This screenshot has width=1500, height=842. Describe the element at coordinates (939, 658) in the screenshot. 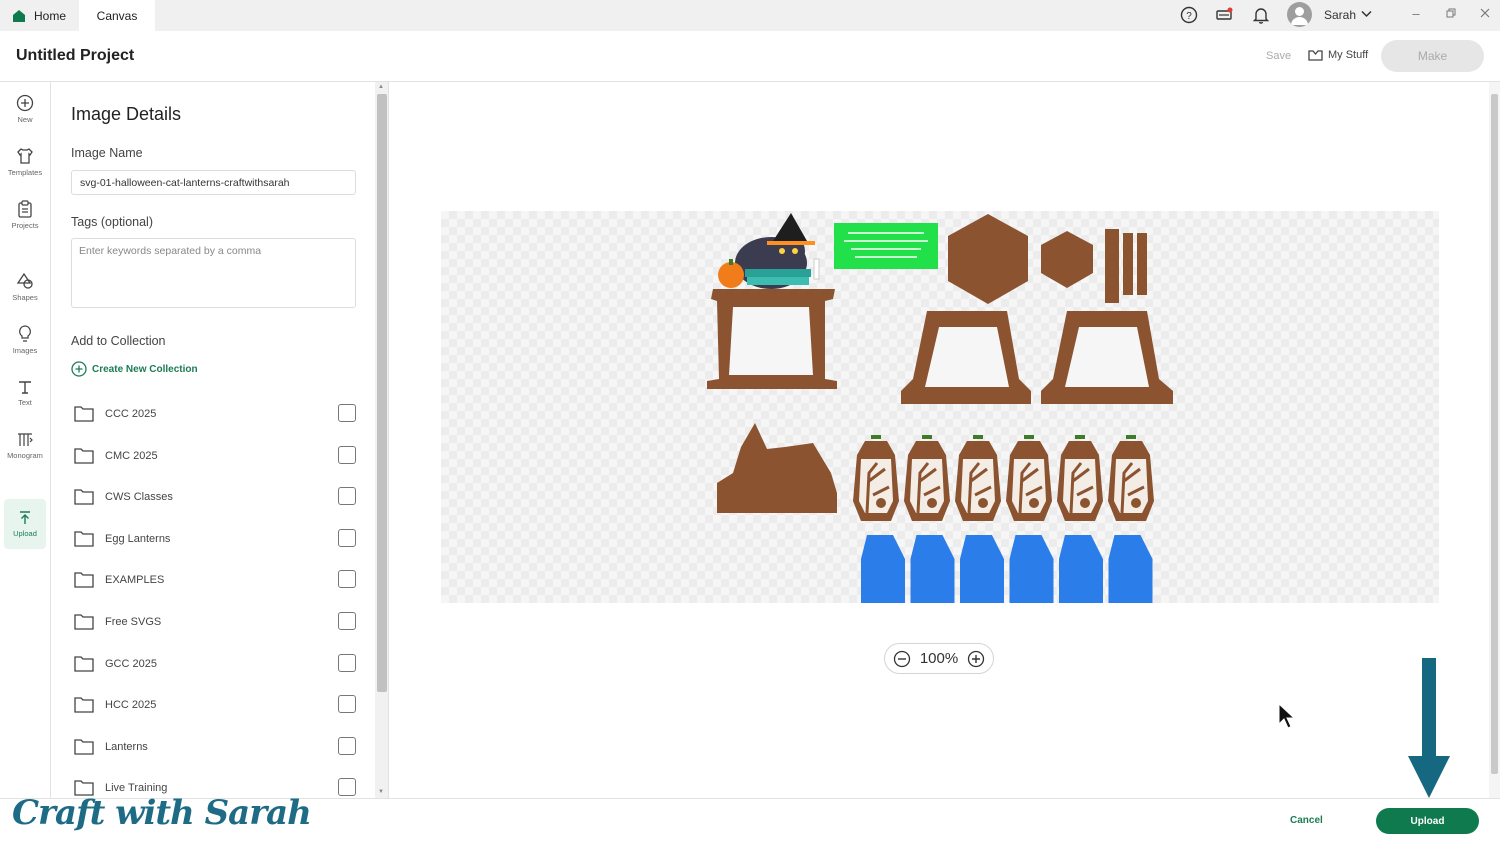

I see `zoom-control: 100%` at that location.